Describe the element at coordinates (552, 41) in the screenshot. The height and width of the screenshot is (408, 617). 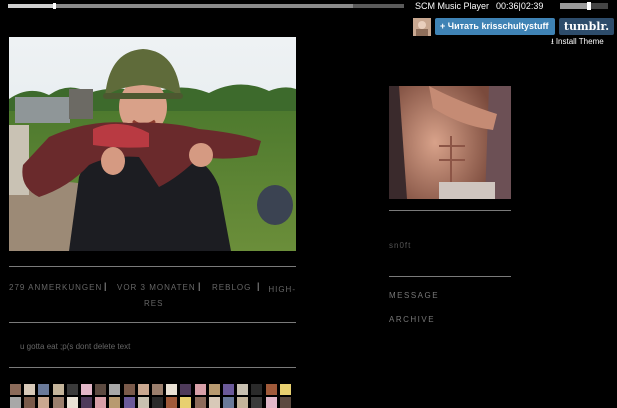
I see `download-icon: ⭳` at that location.